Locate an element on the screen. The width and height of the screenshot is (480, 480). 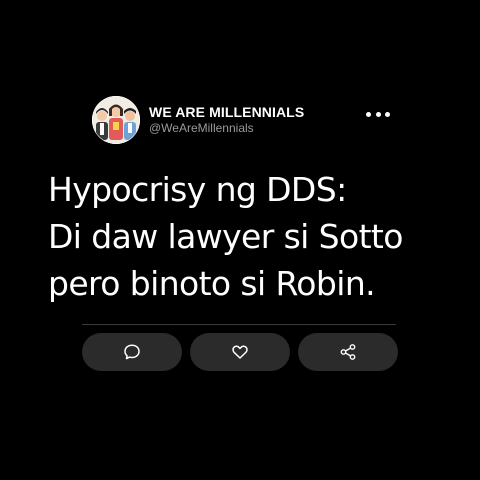
comment-icon is located at coordinates (132, 352).